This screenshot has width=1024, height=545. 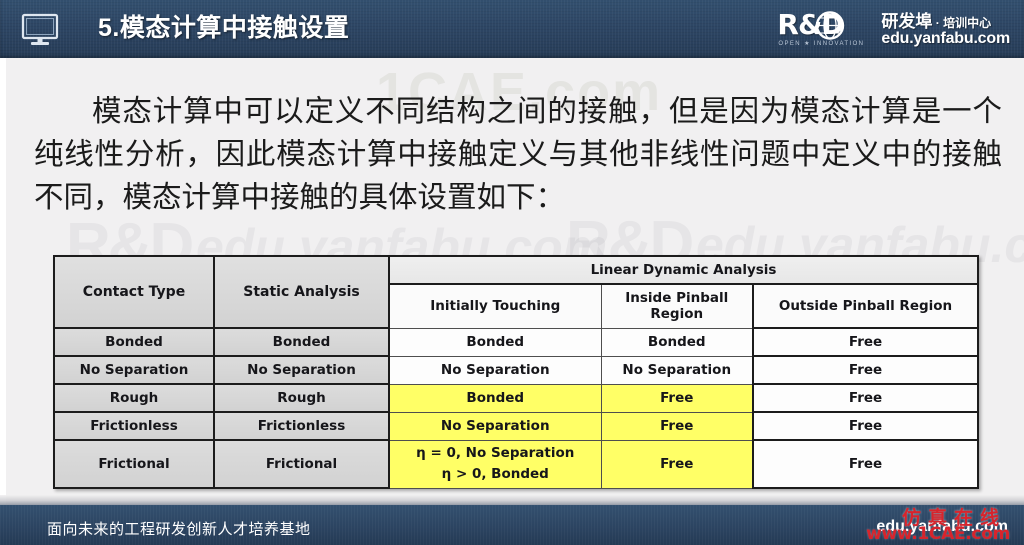 I want to click on globe-icon, so click(x=830, y=25).